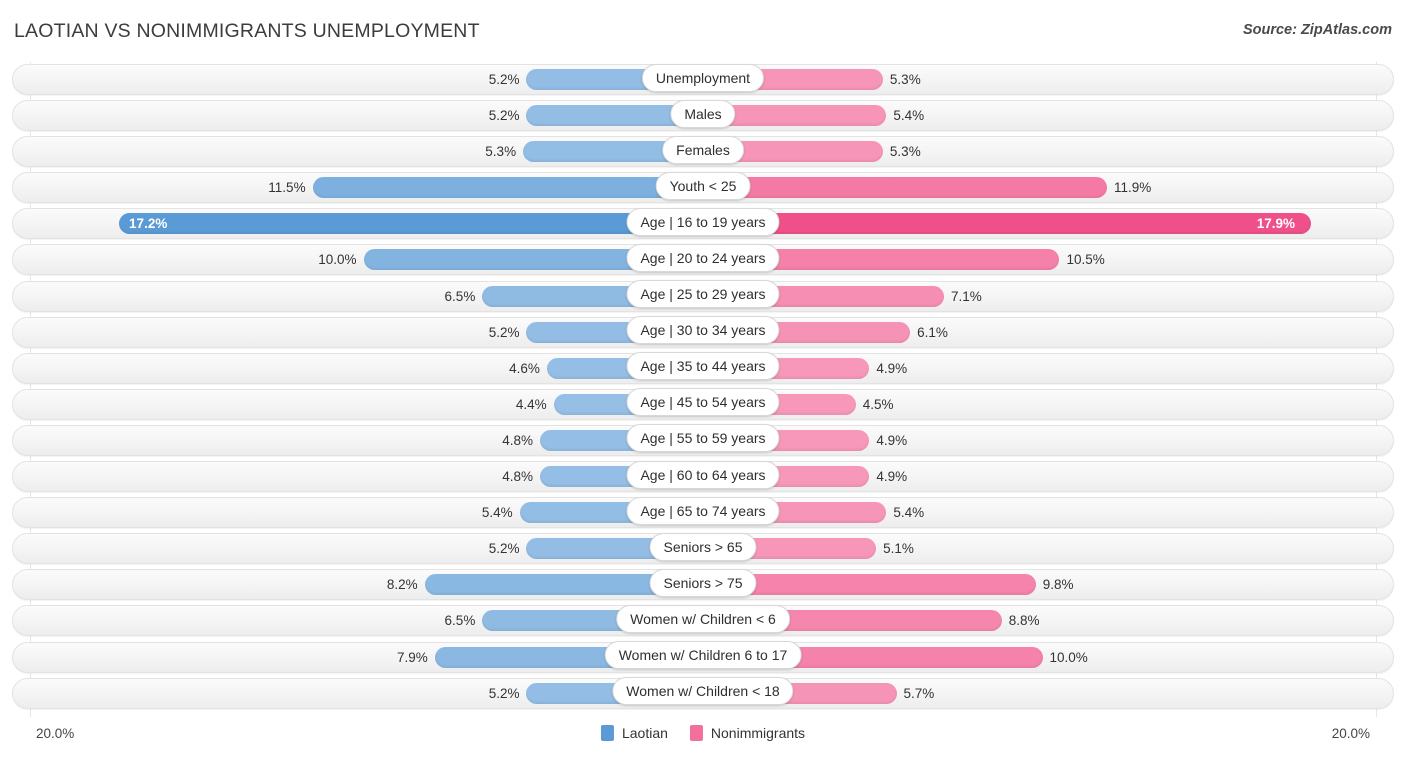 The width and height of the screenshot is (1406, 757). Describe the element at coordinates (1275, 224) in the screenshot. I see `value-label-nonimmigrants: 17.9%` at that location.